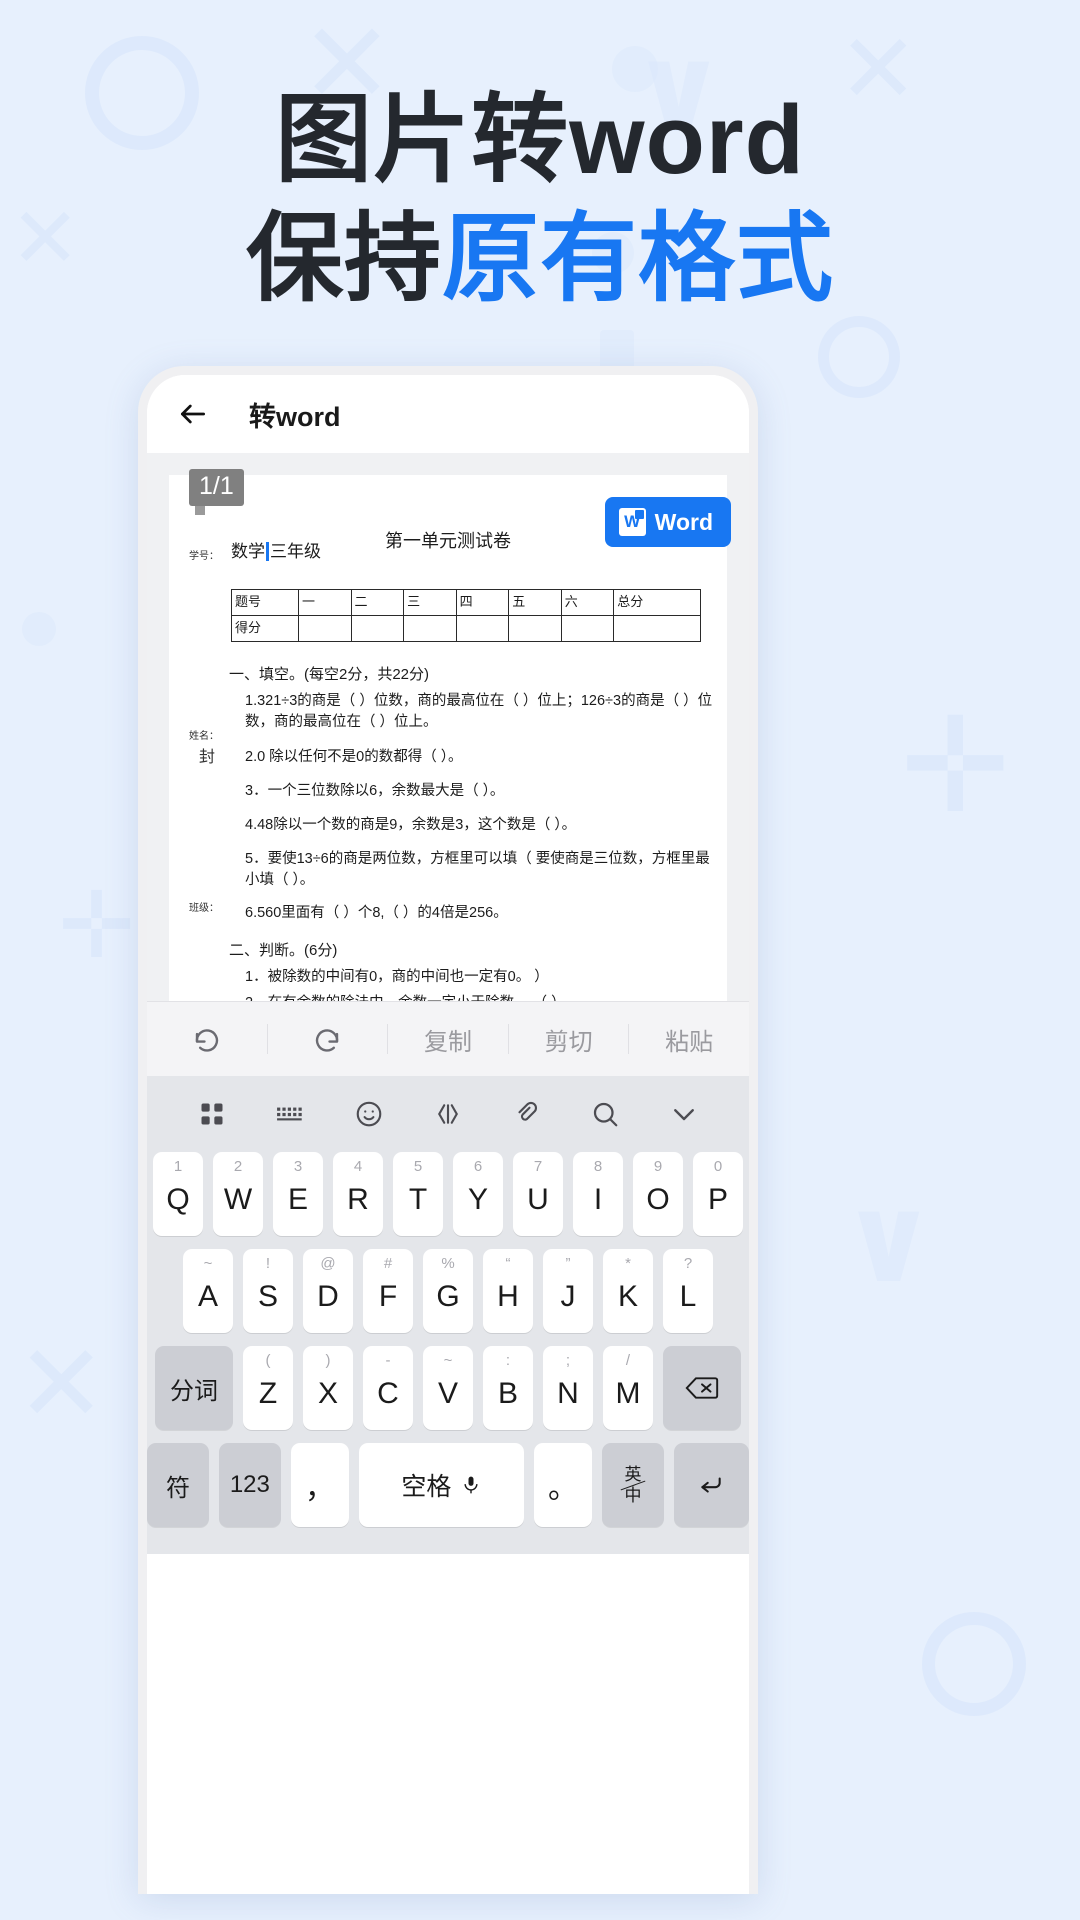 The image size is (1080, 1920). Describe the element at coordinates (328, 1388) in the screenshot. I see `key-x: ) X` at that location.